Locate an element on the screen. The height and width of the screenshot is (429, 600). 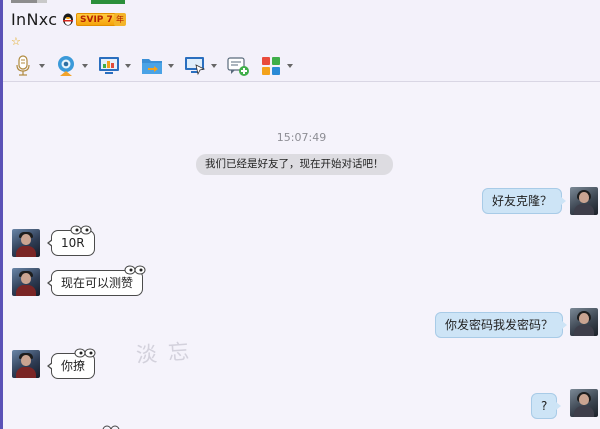
file-transfer-icon is located at coordinates (152, 66).